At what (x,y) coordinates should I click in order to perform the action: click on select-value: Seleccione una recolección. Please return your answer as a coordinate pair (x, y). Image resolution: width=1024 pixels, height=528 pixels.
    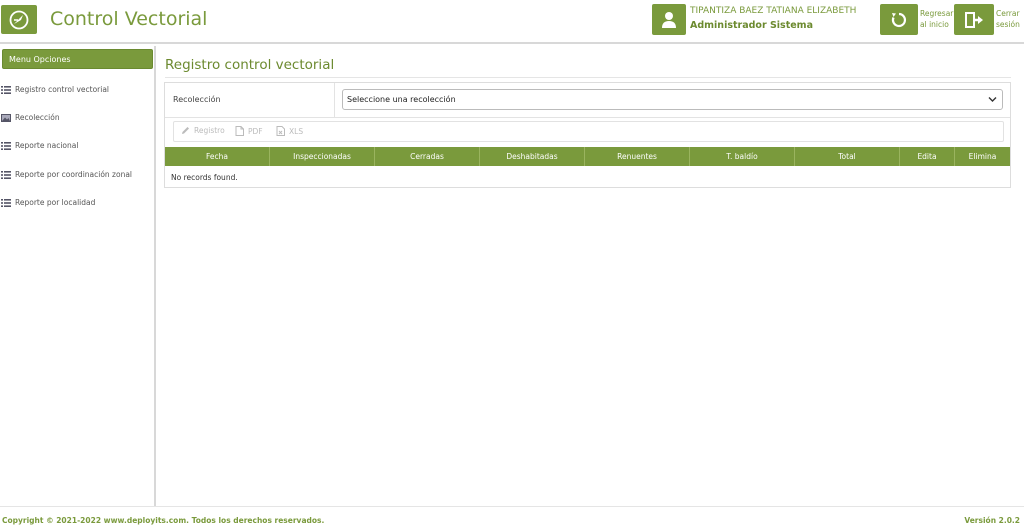
    Looking at the image, I should click on (401, 99).